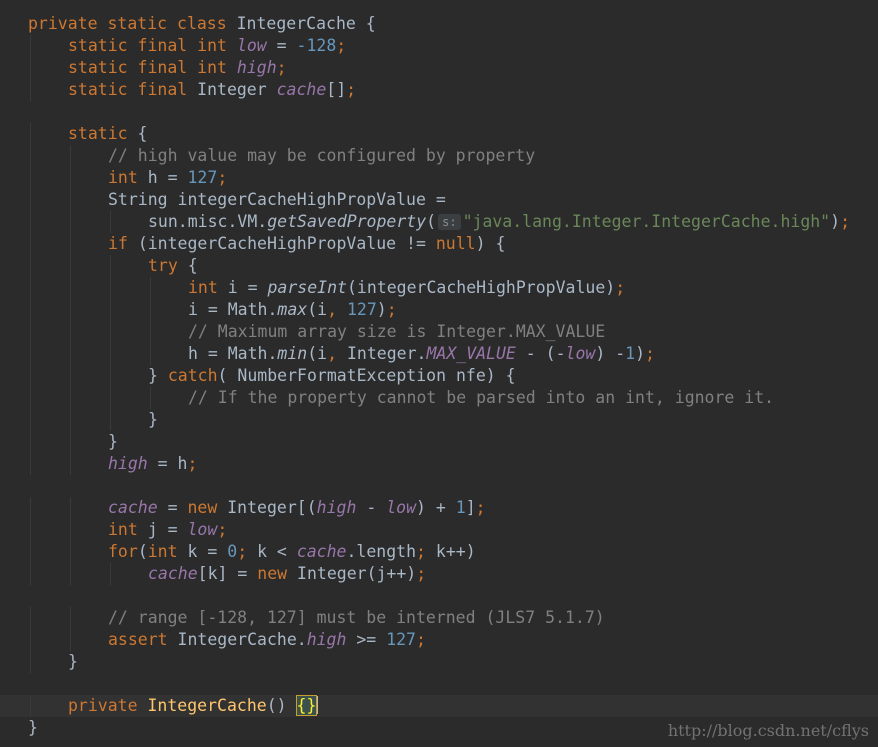  What do you see at coordinates (540, 353) in the screenshot?
I see `code-token: - (-` at bounding box center [540, 353].